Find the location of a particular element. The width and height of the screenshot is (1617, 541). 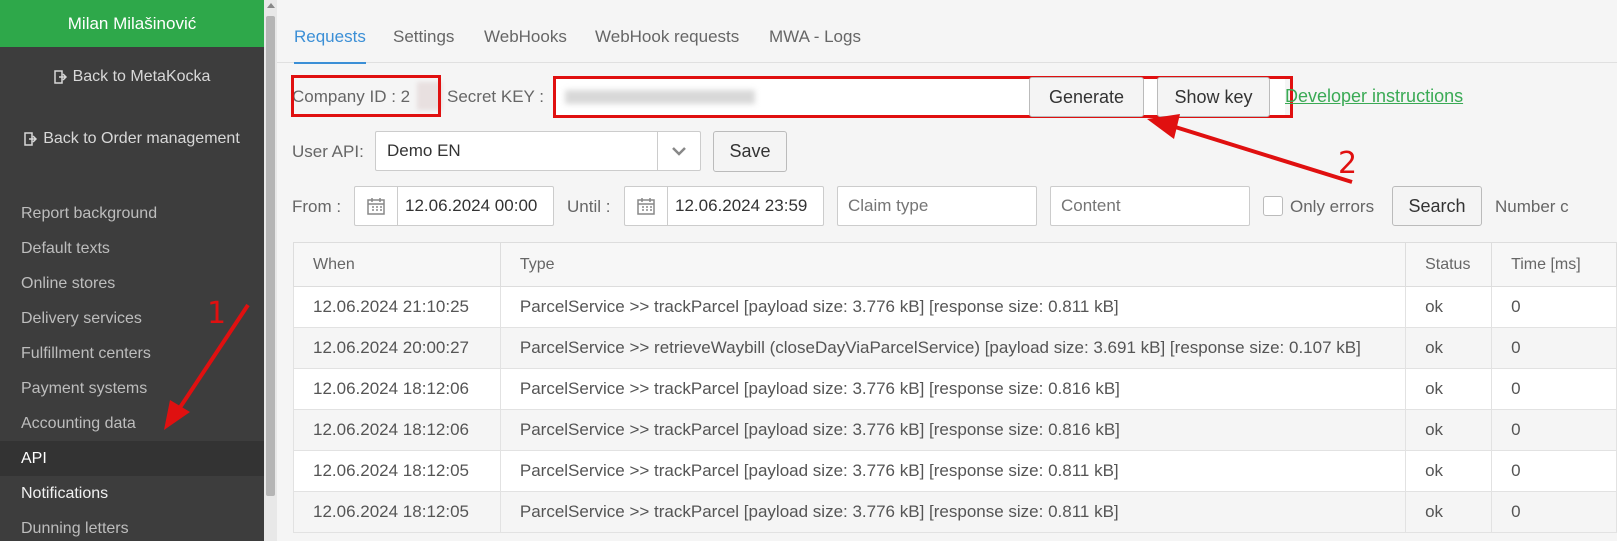

back-to-metakocka-label: Back to MetaKocka is located at coordinates (141, 76).